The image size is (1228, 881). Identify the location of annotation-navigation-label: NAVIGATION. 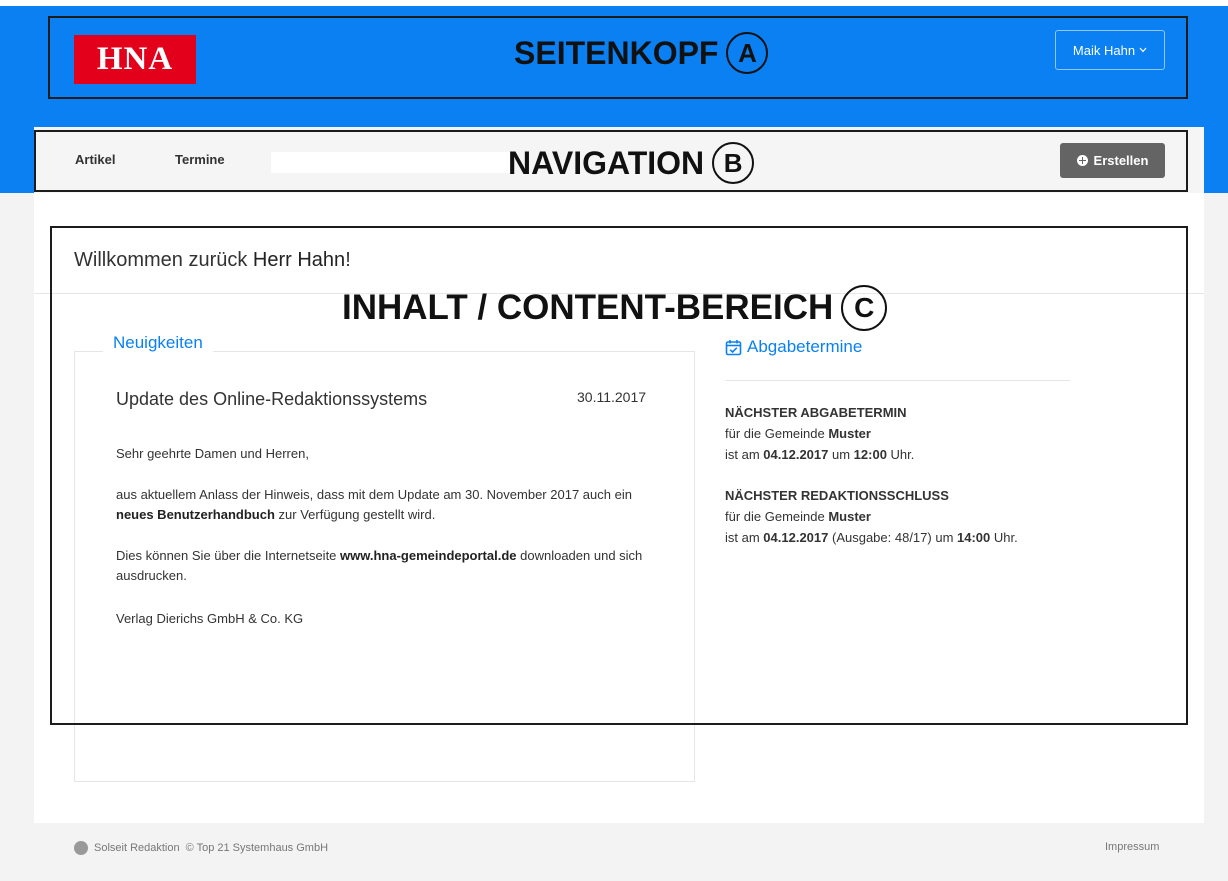
(606, 162).